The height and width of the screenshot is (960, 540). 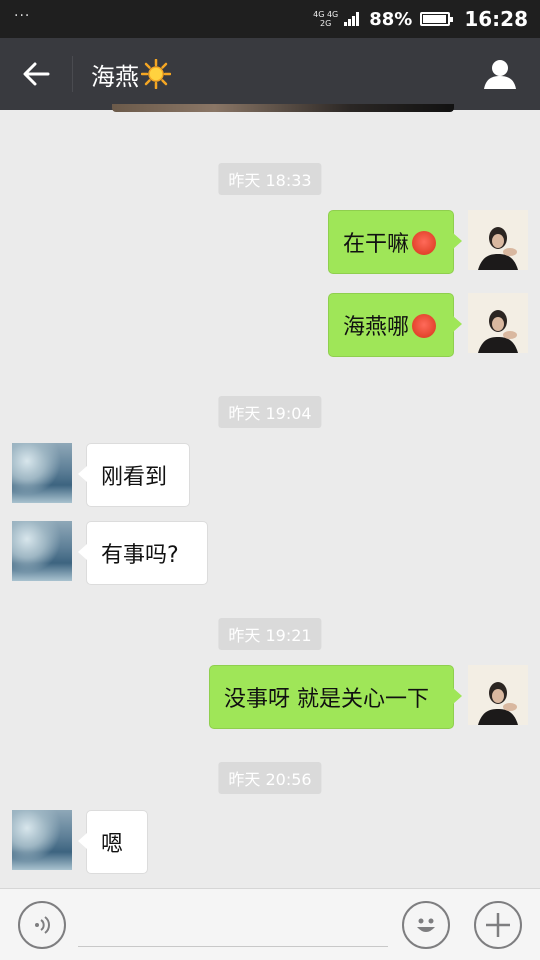 What do you see at coordinates (270, 74) in the screenshot?
I see `chat-header: 海燕` at bounding box center [270, 74].